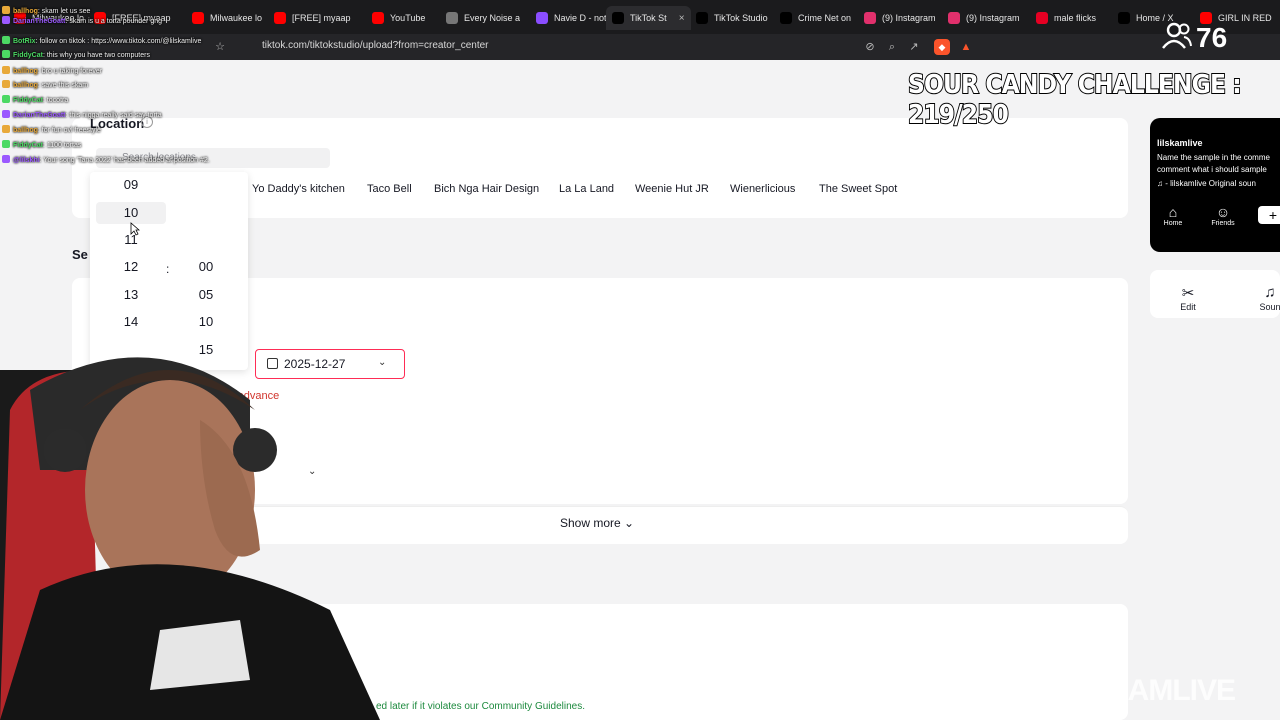  Describe the element at coordinates (762, 189) in the screenshot. I see `location-chip: Wienerlicious` at that location.